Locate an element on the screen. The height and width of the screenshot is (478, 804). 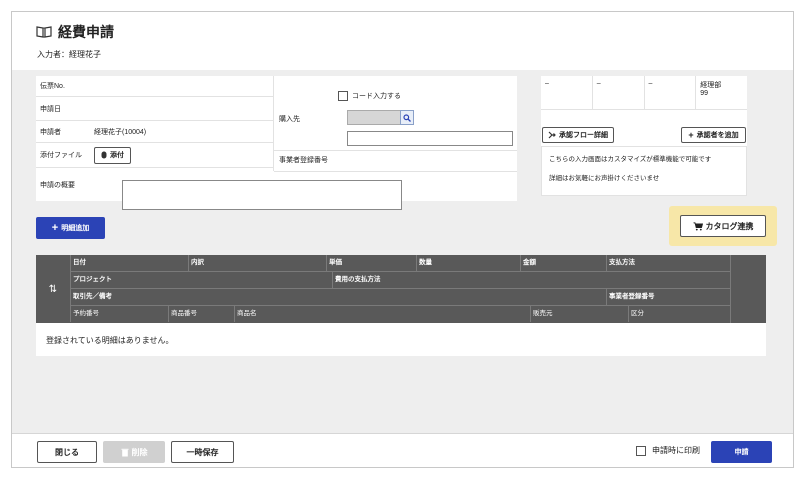
sort-icon: ⇅ is located at coordinates (53, 289).